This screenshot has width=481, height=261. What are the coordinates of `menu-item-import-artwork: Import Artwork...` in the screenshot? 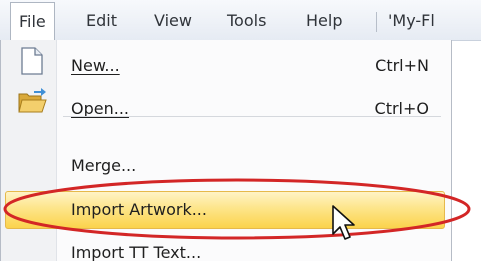 It's located at (226, 210).